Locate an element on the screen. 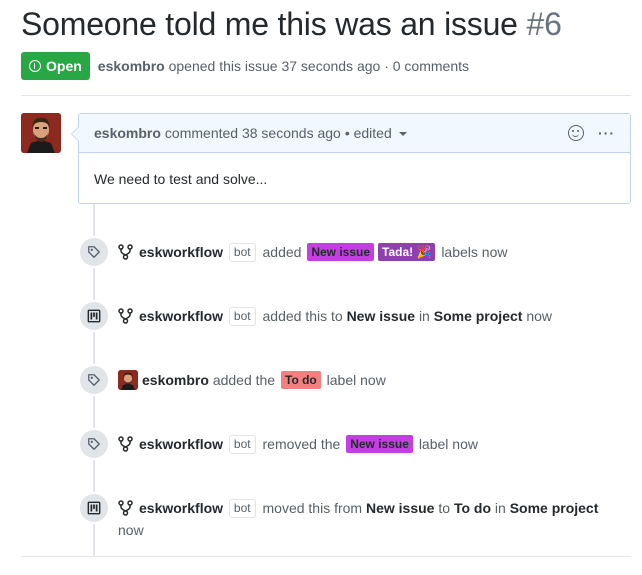 Image resolution: width=642 pixels, height=575 pixels. event-action: moved this from is located at coordinates (312, 508).